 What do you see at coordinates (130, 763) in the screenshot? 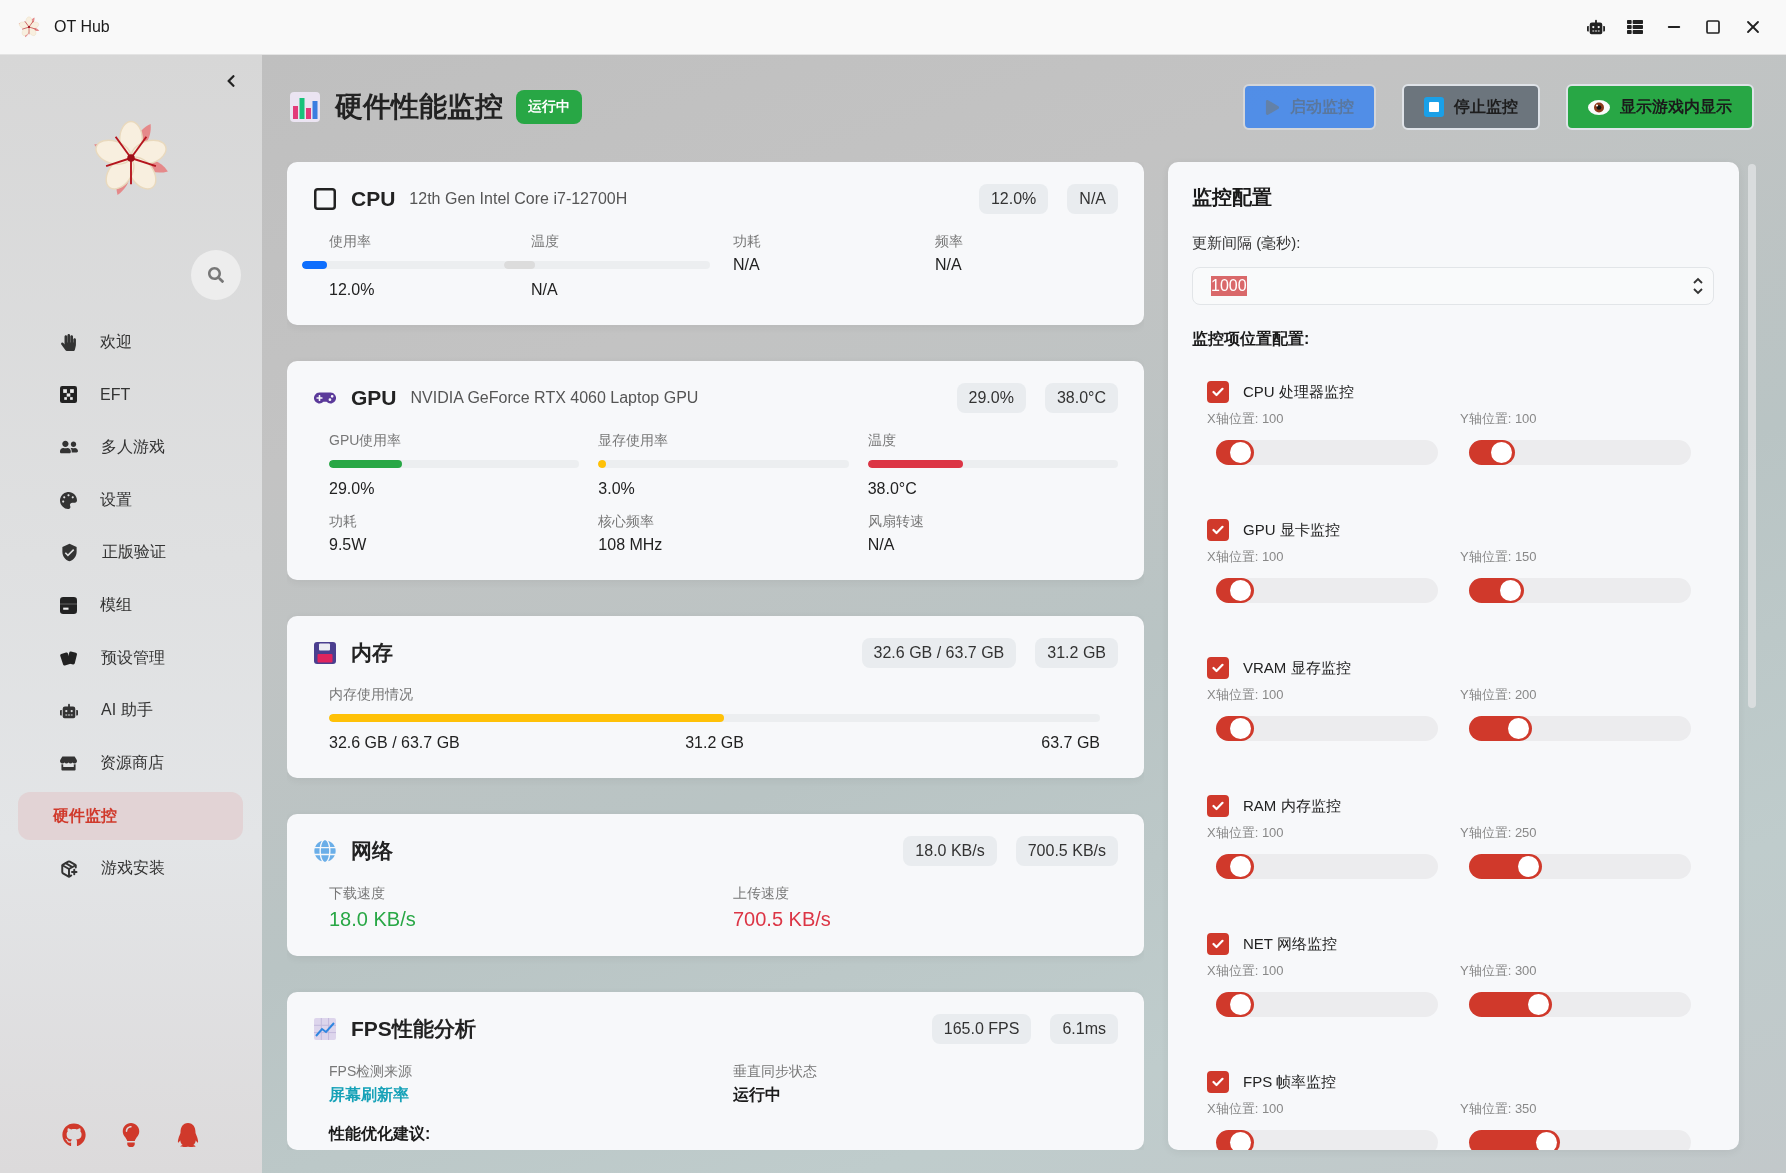
I see `sidebar-item: 资源商店` at bounding box center [130, 763].